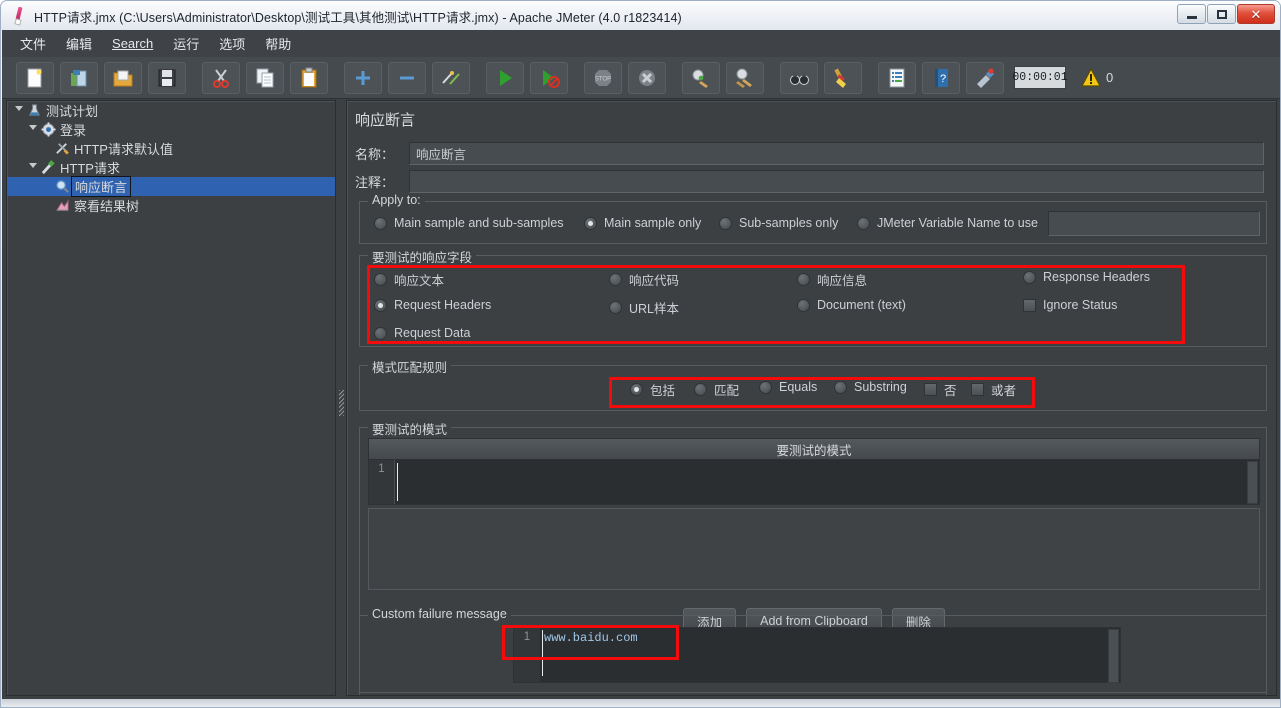 Image resolution: width=1281 pixels, height=708 pixels. I want to click on radio-request-headers: Request Headers, so click(432, 305).